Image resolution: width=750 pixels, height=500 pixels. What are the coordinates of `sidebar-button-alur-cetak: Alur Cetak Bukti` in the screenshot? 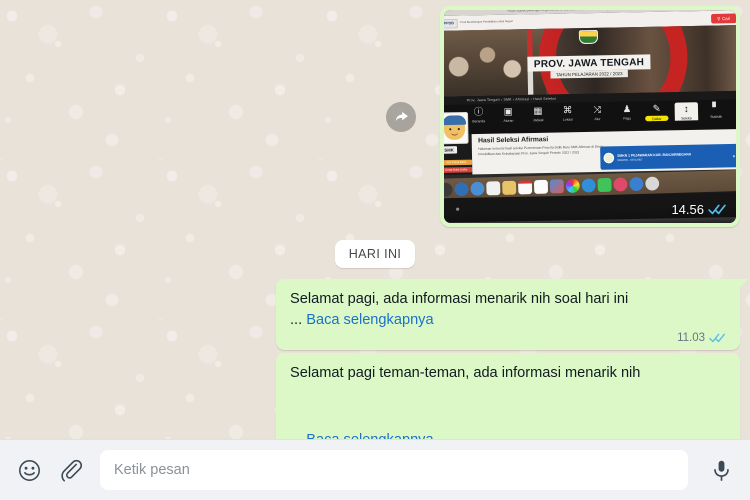 It's located at (458, 162).